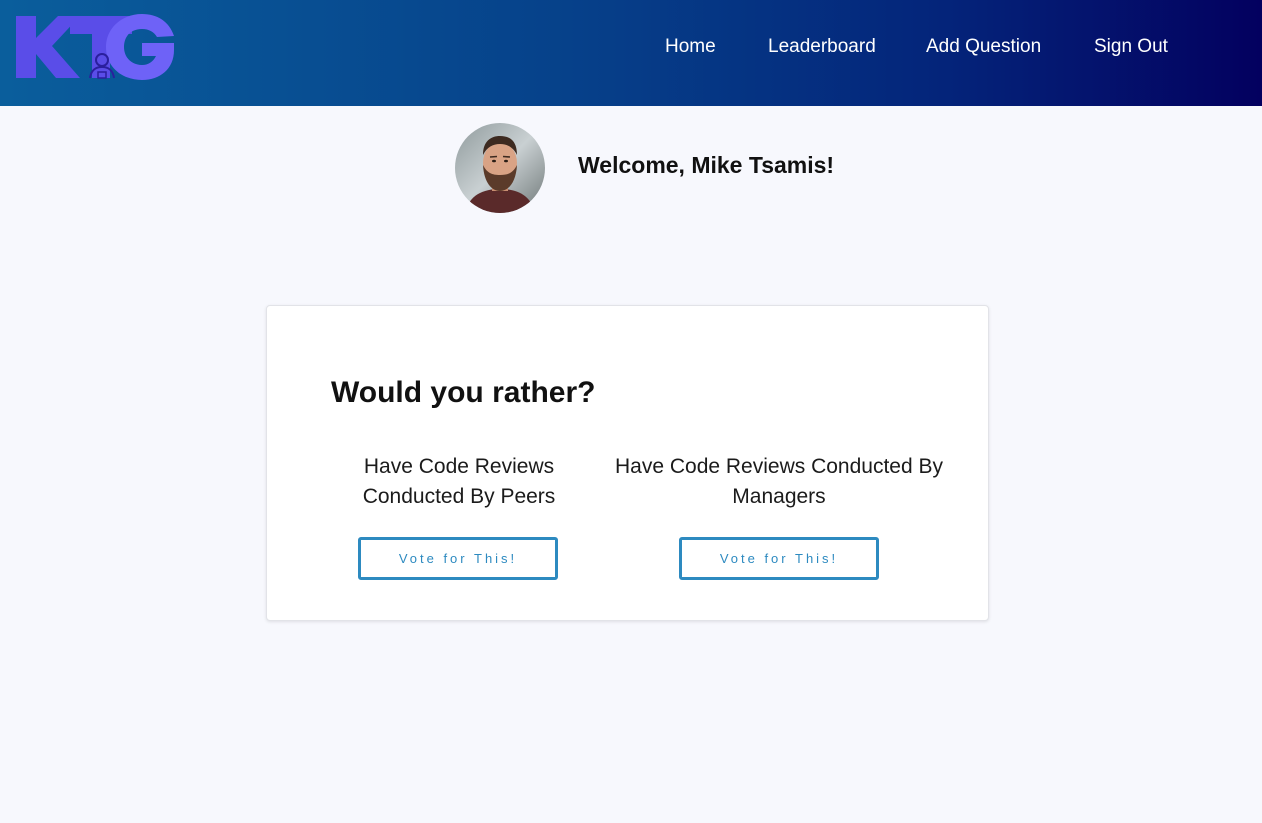 The height and width of the screenshot is (823, 1262). What do you see at coordinates (822, 47) in the screenshot?
I see `nav-leaderboard-link: Leaderboard` at bounding box center [822, 47].